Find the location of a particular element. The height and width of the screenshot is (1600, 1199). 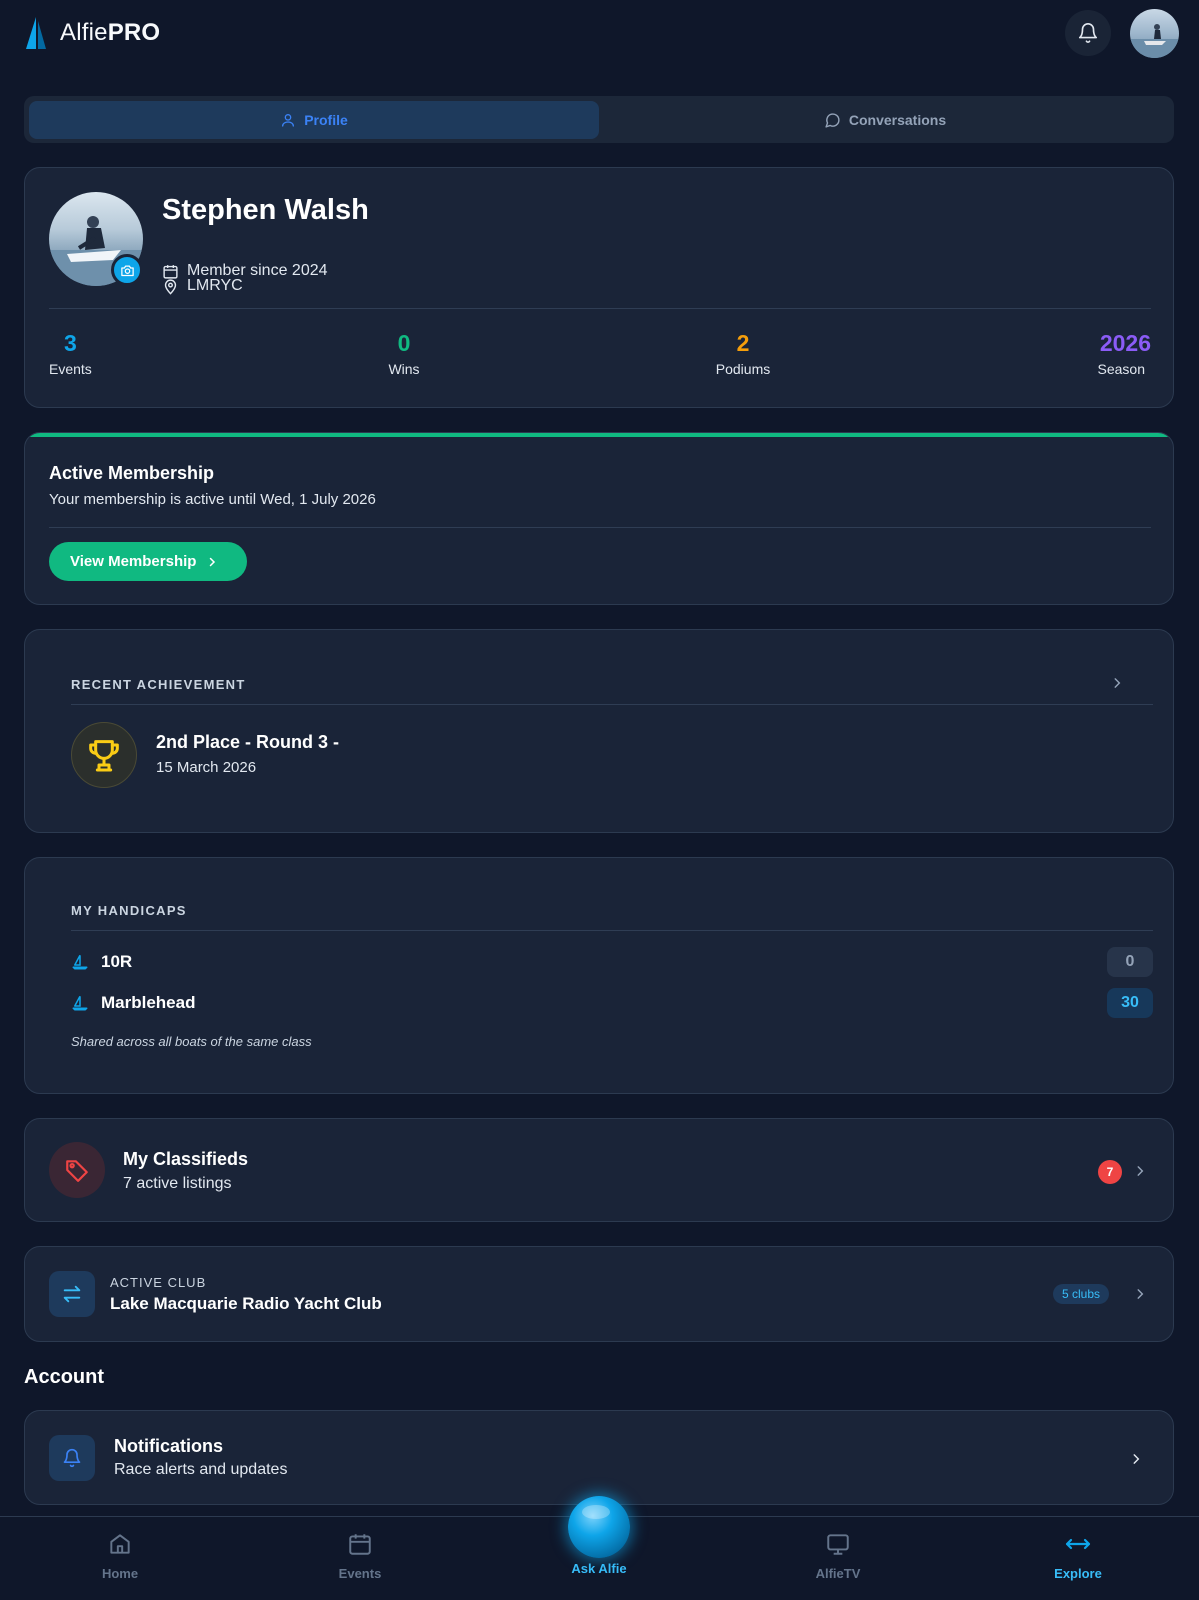

membership-divider is located at coordinates (600, 527).